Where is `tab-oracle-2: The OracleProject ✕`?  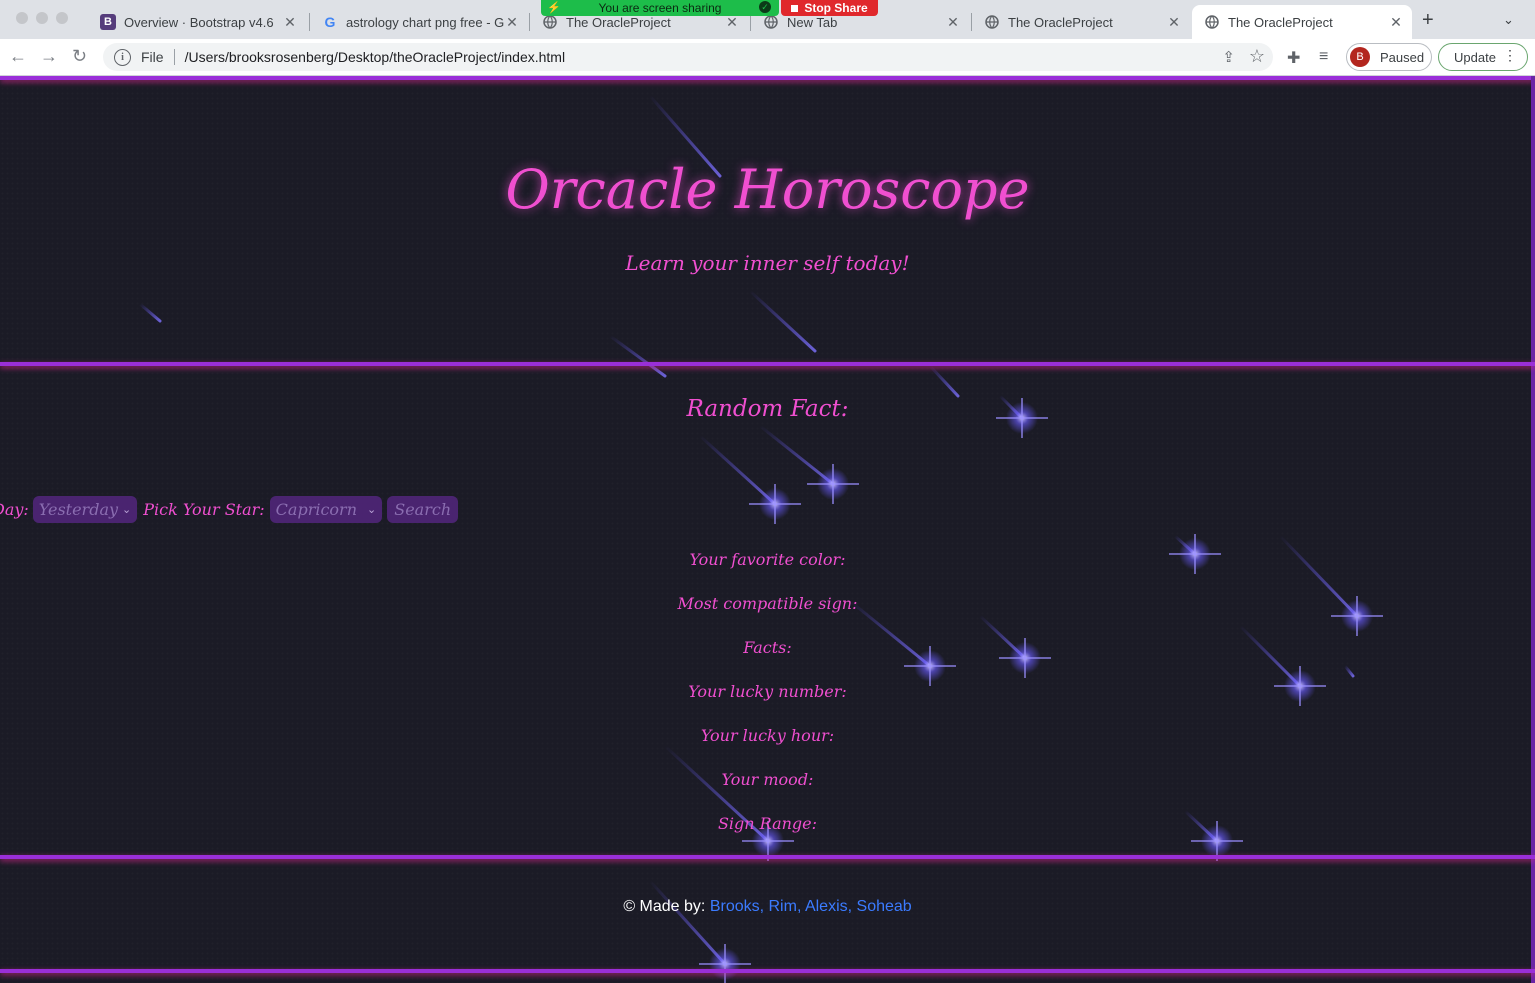 tab-oracle-2: The OracleProject ✕ is located at coordinates (1081, 22).